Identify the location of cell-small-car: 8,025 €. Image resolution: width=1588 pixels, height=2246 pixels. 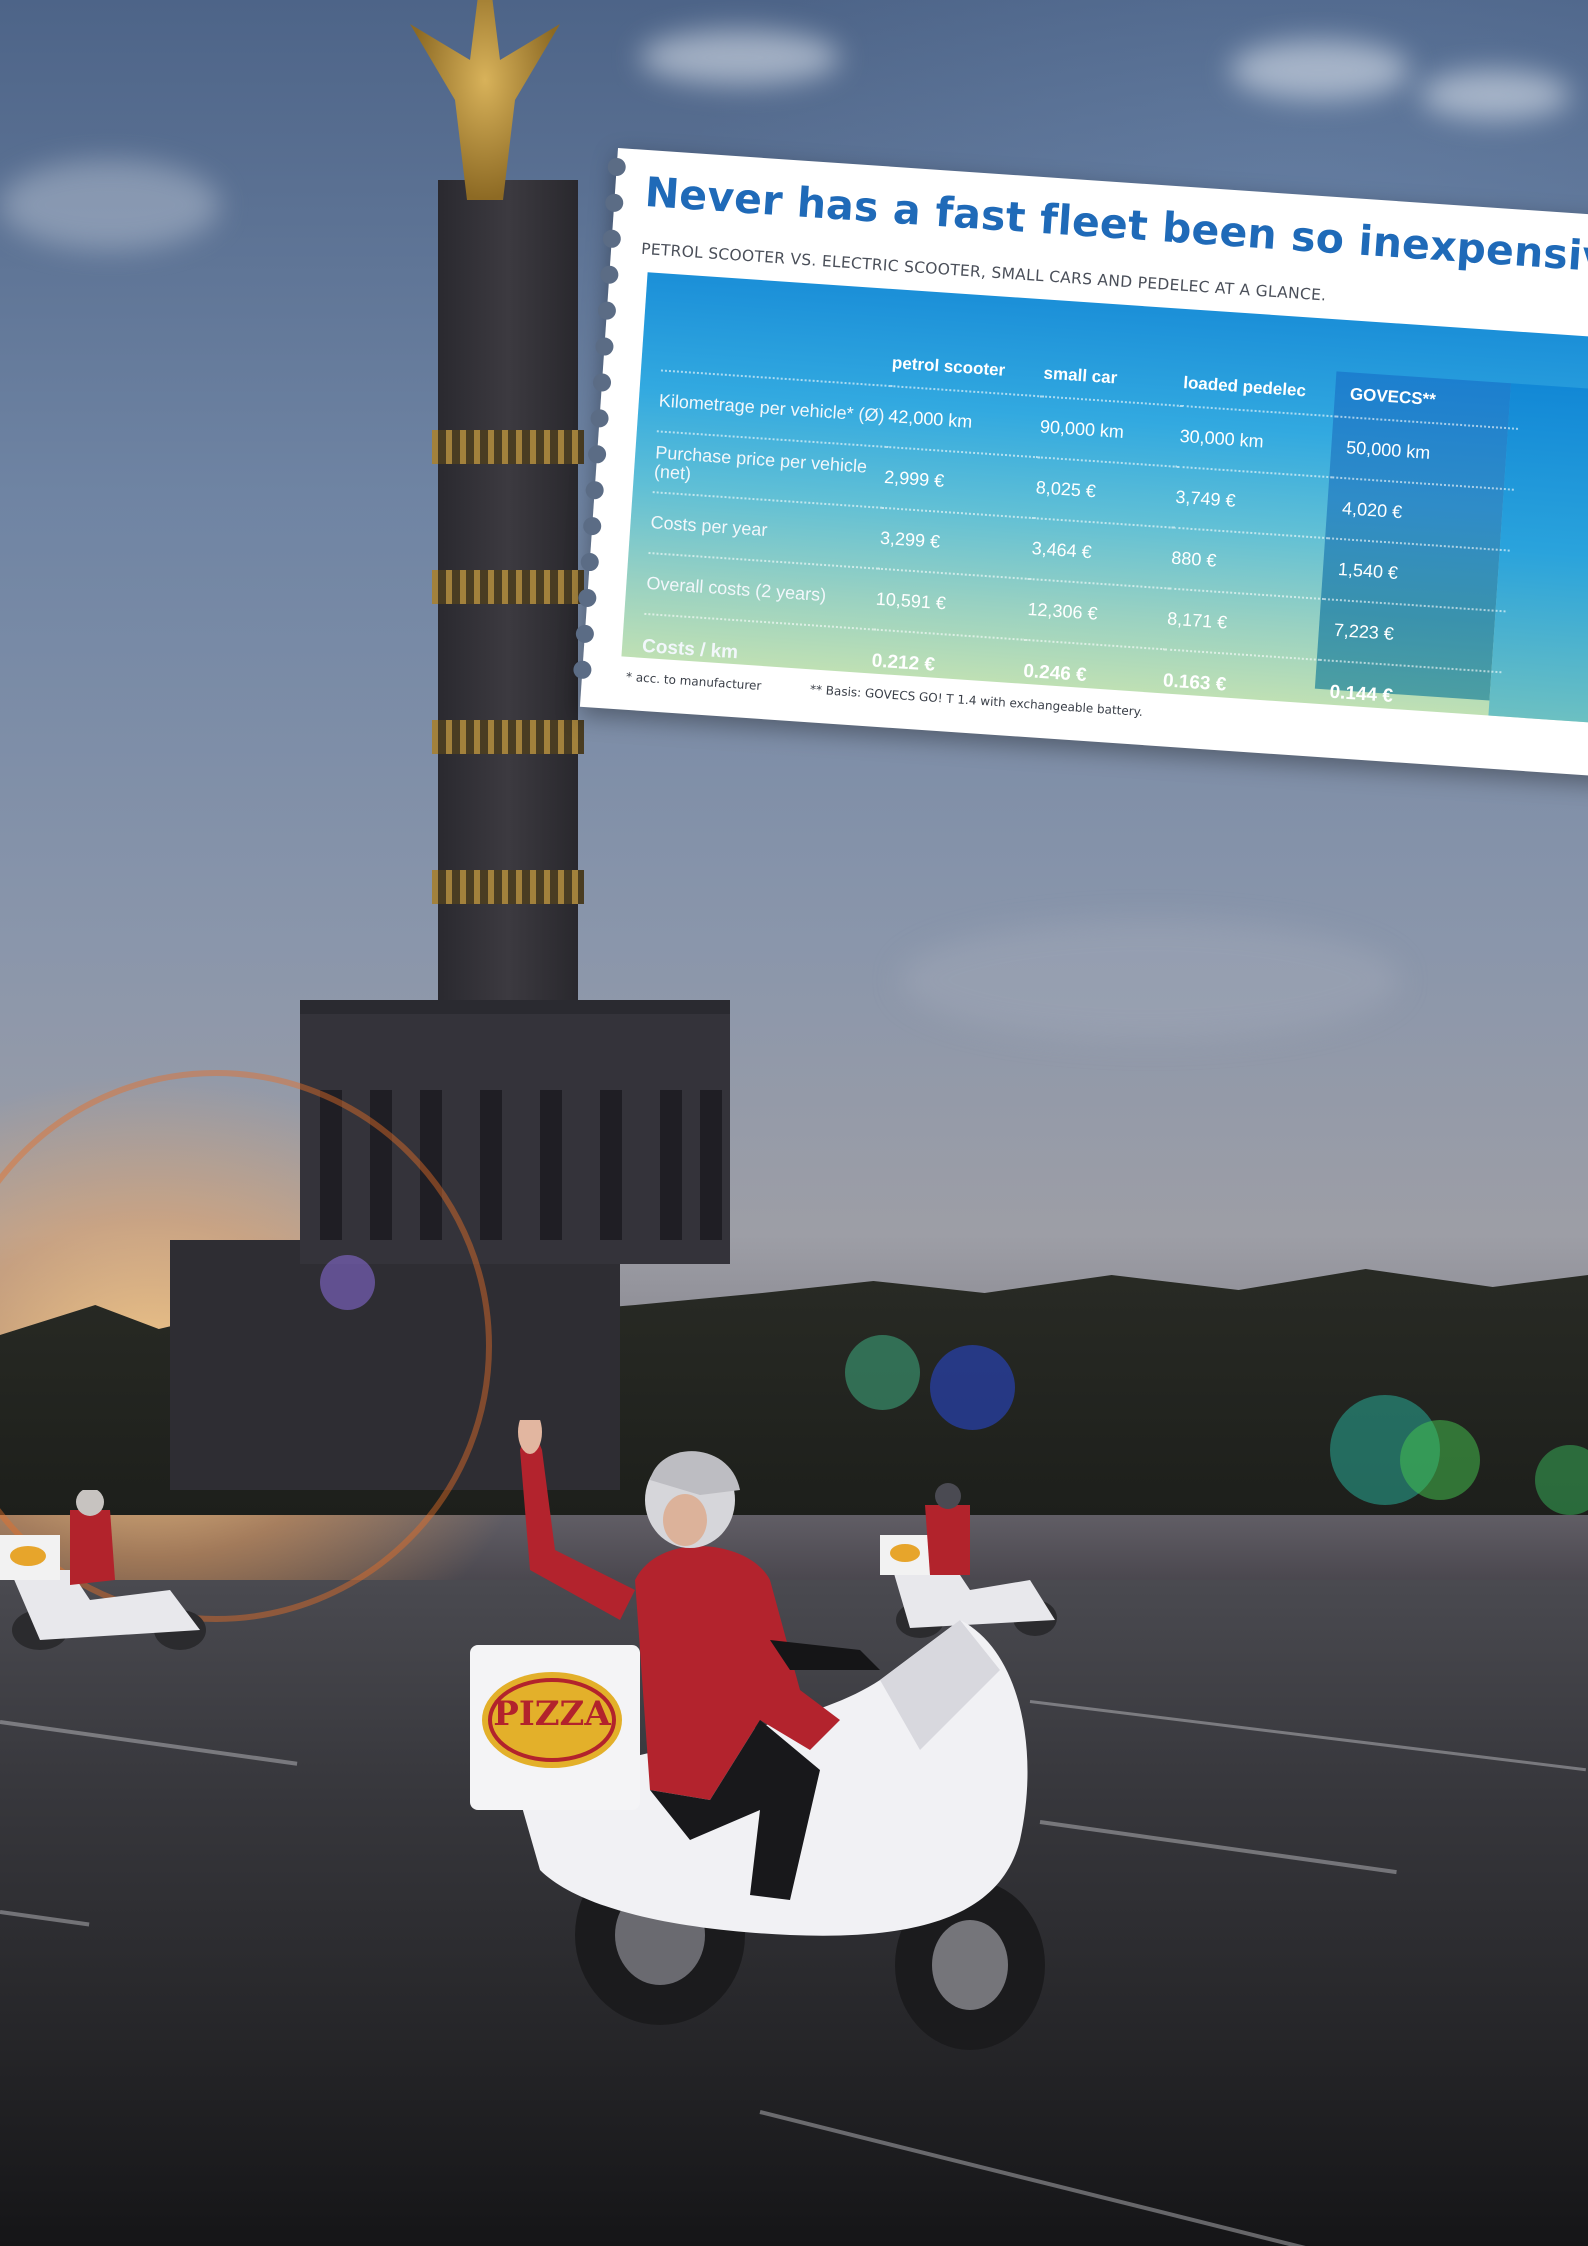
(1105, 492).